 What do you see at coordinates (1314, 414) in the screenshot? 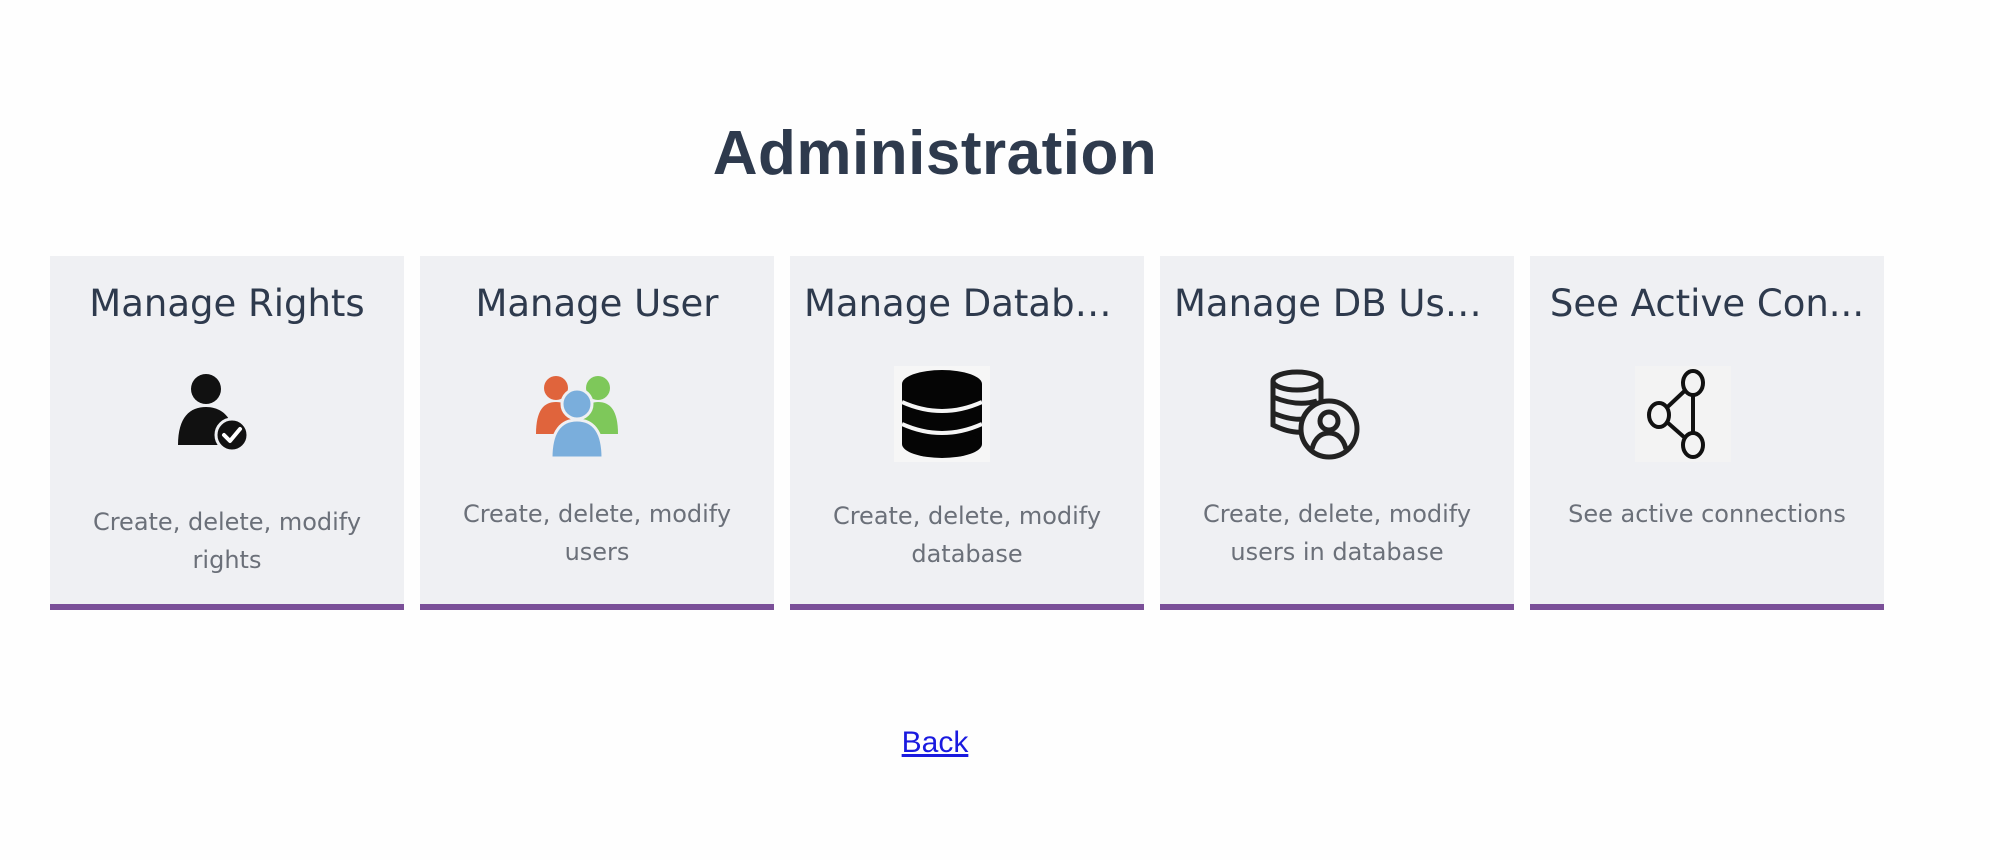
I see `database-user-icon` at bounding box center [1314, 414].